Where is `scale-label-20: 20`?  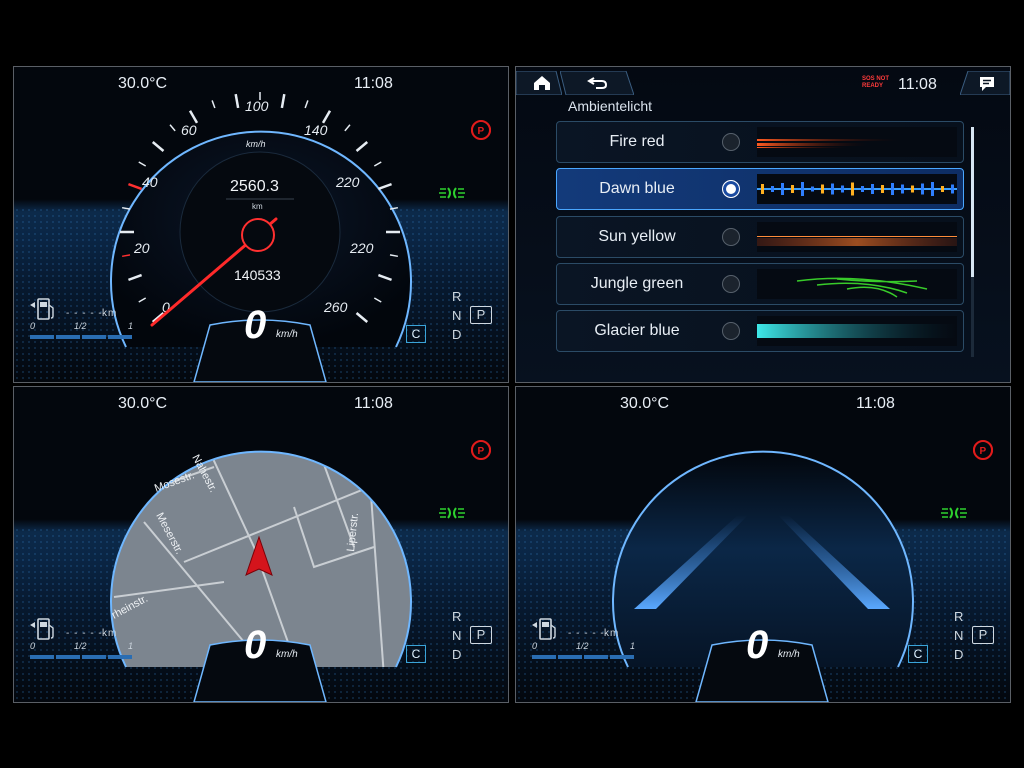
scale-label-20: 20 is located at coordinates (141, 248).